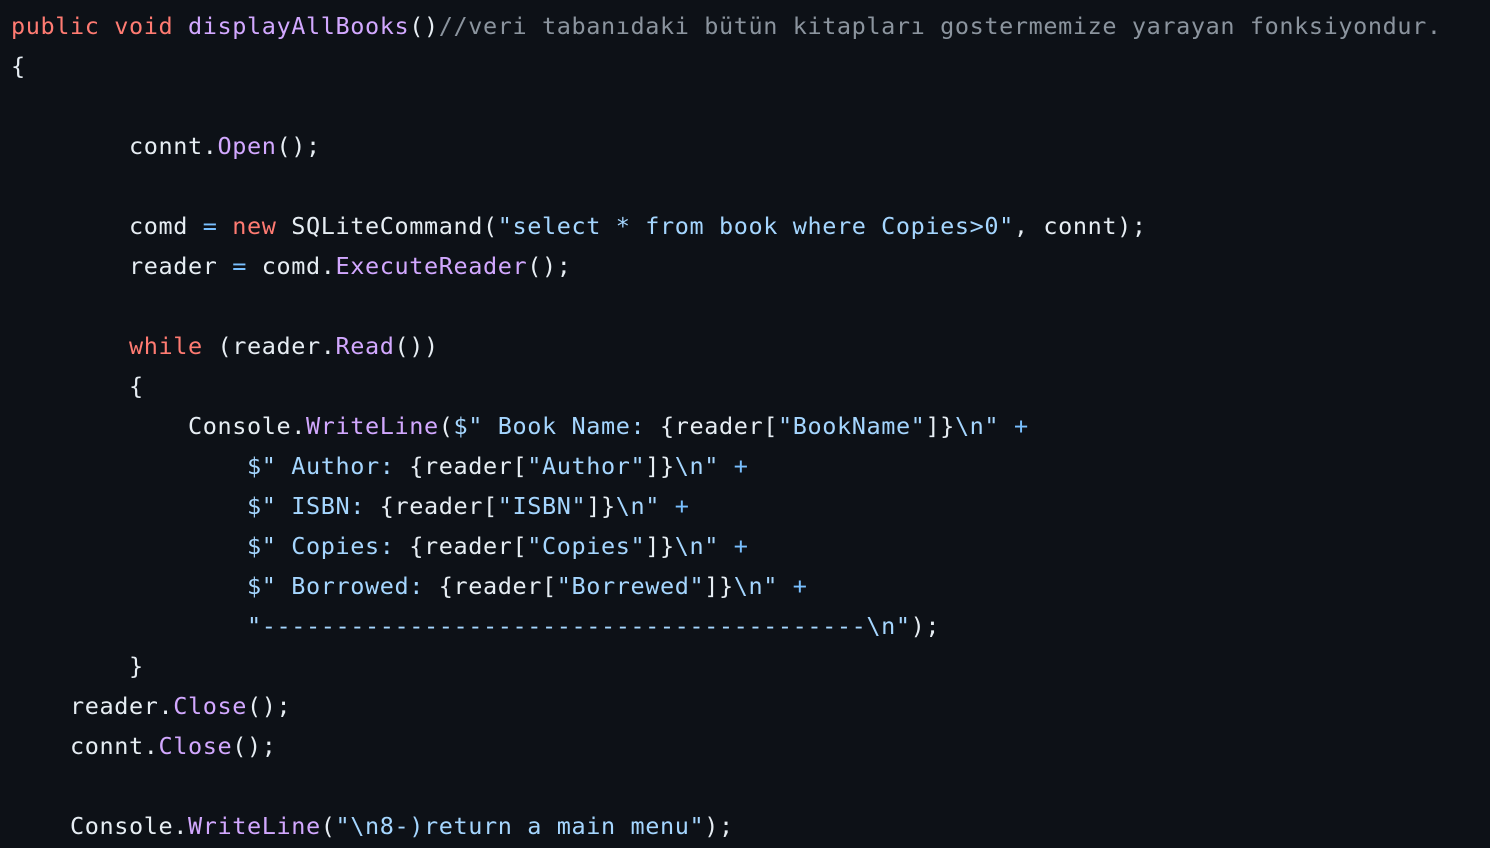  I want to click on code-line: }, so click(136, 666).